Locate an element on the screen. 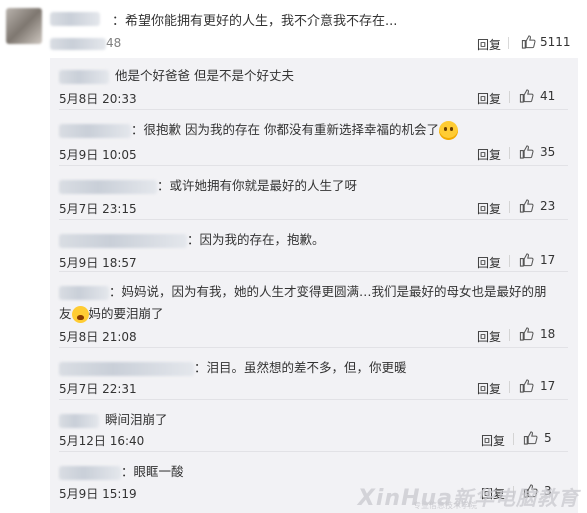 This screenshot has height=513, width=587. list-item: ：或许她拥有你就是最好的人生了呀 5月7日 23:15 回复 23 is located at coordinates (314, 193).